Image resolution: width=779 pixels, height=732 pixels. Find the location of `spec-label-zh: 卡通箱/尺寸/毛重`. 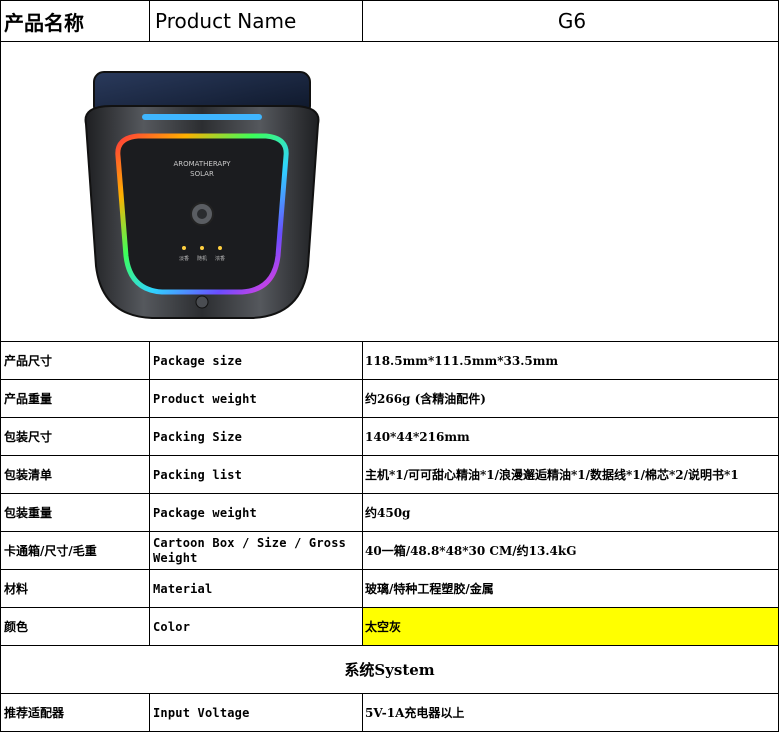

spec-label-zh: 卡通箱/尺寸/毛重 is located at coordinates (75, 550).